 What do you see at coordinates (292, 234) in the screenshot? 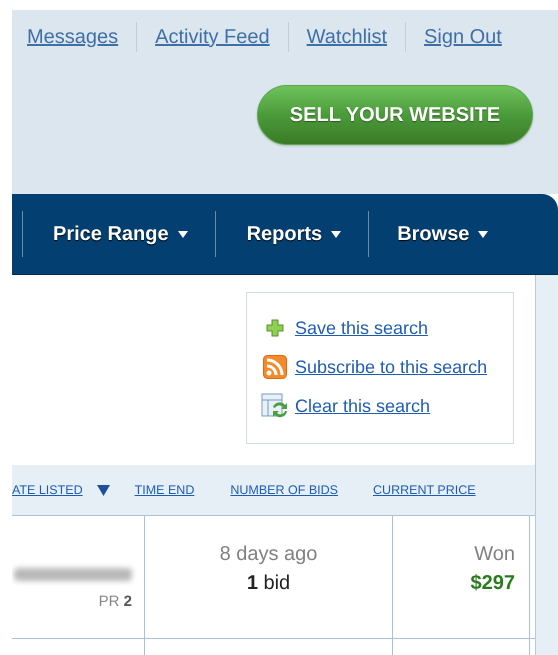
I see `menu-tab: Reports` at bounding box center [292, 234].